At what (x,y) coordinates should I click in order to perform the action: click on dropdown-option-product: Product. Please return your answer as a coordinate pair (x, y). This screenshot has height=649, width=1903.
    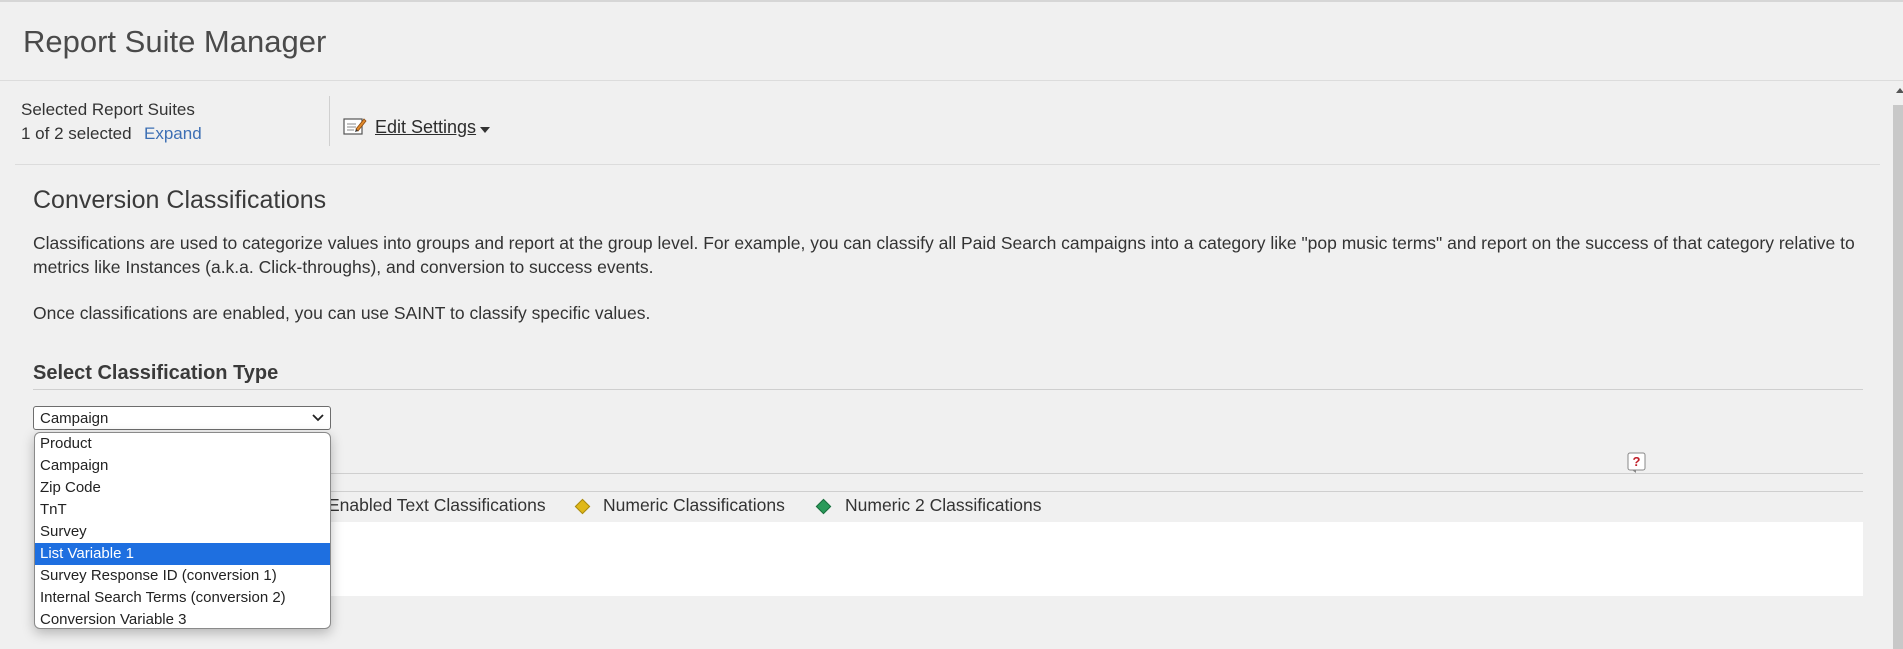
    Looking at the image, I should click on (182, 444).